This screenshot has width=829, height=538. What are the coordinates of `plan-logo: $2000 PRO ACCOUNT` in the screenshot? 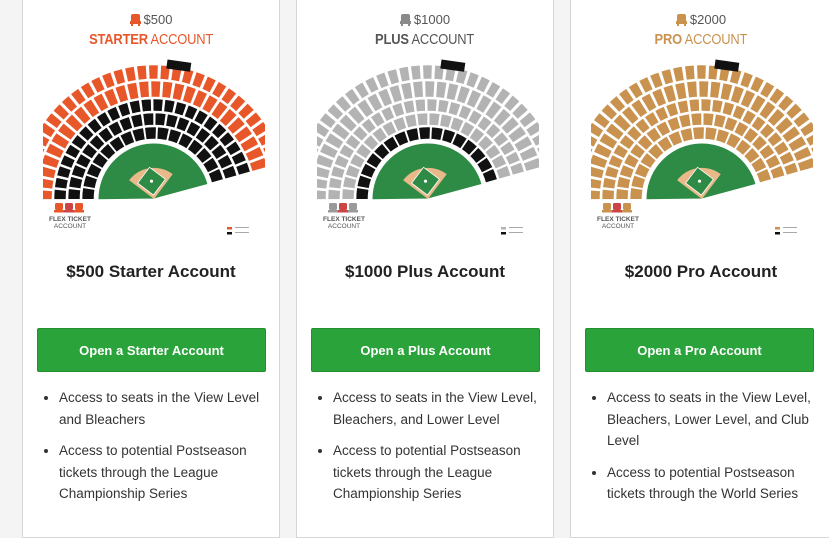 It's located at (700, 30).